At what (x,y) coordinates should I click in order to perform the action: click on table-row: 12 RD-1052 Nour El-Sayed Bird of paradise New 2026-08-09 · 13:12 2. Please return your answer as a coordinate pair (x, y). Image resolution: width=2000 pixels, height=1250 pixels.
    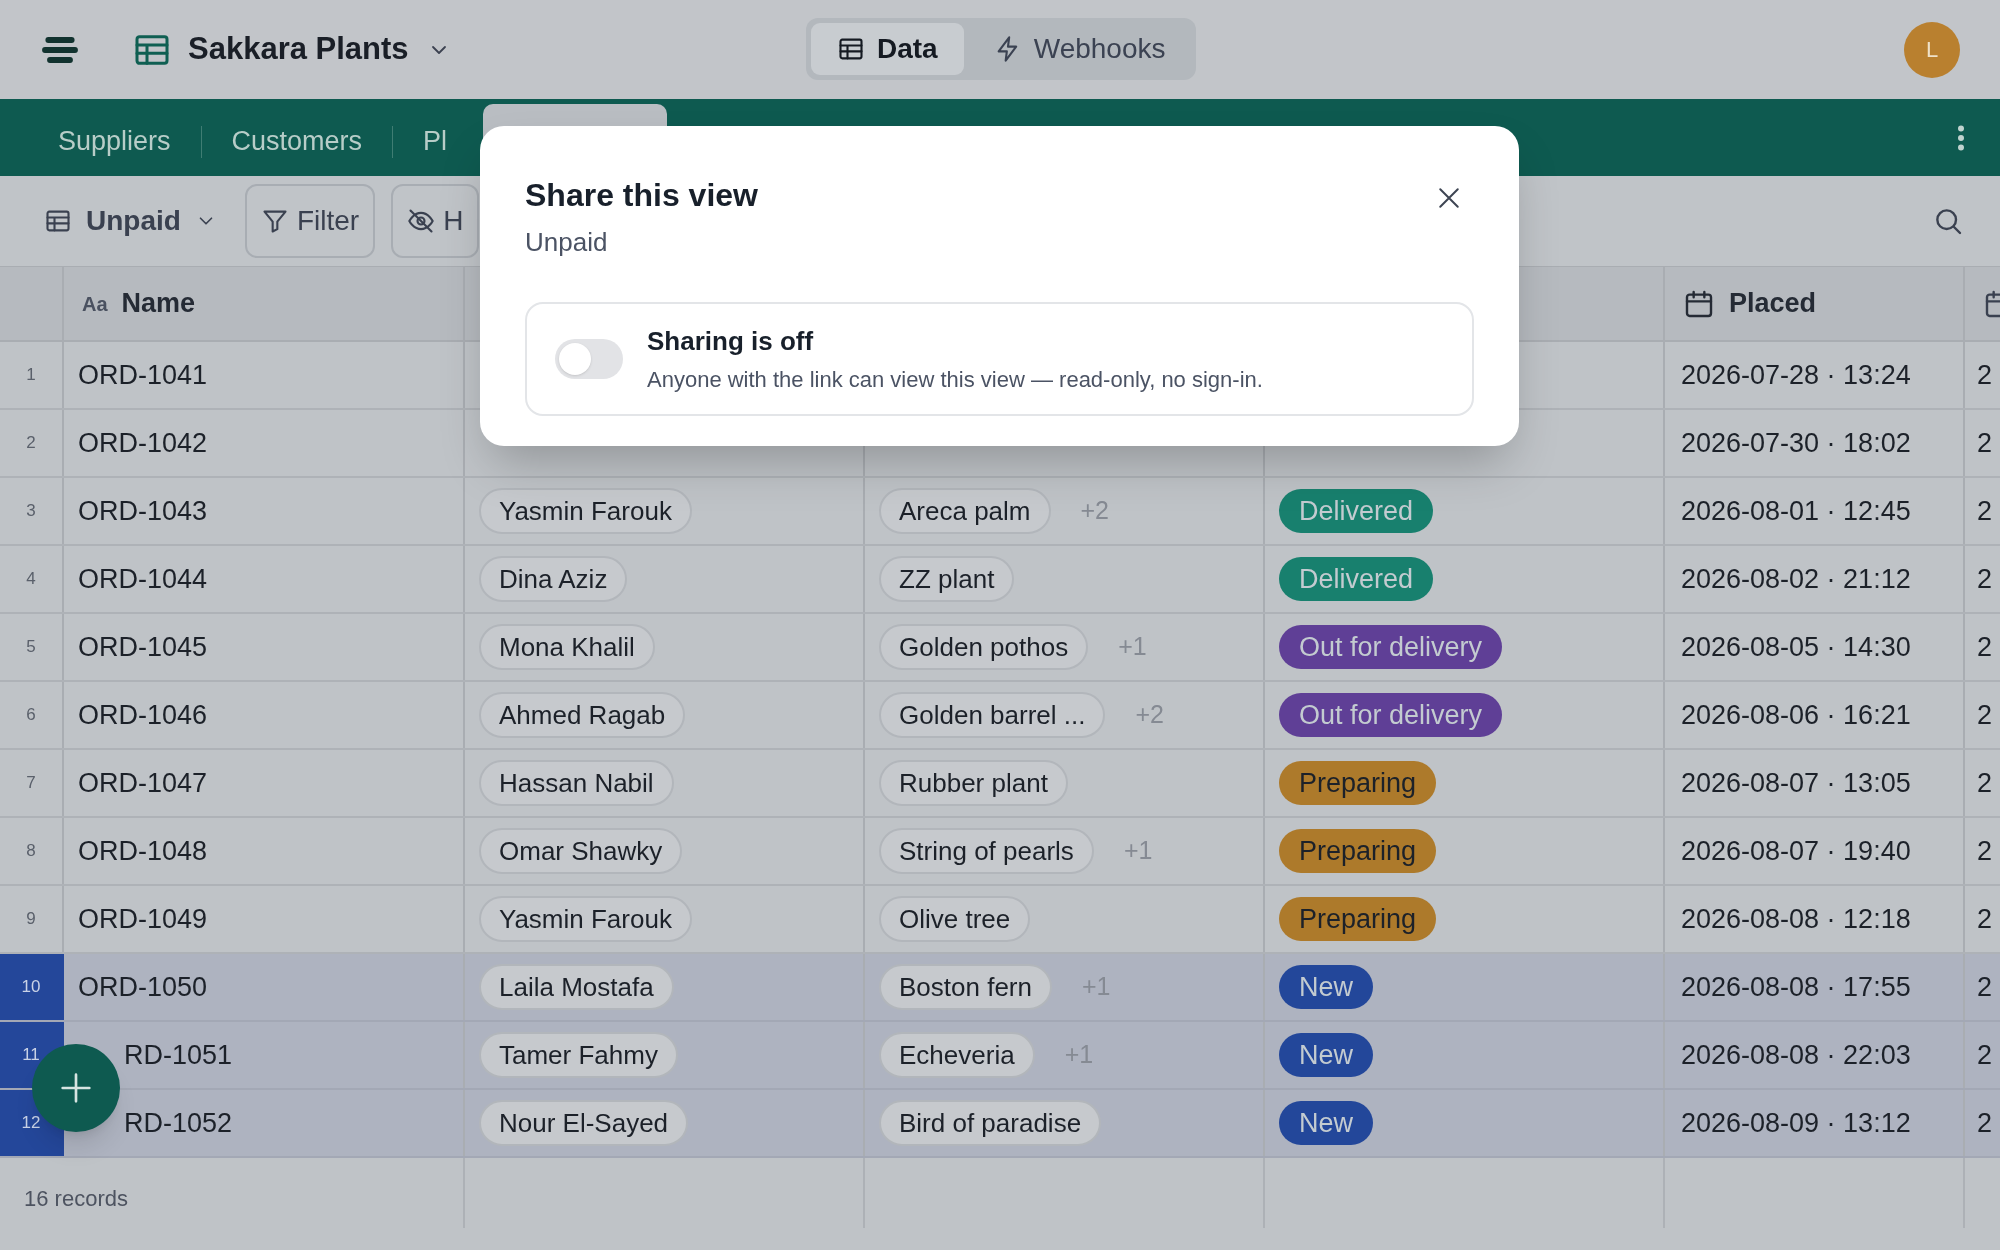
    Looking at the image, I should click on (1000, 1124).